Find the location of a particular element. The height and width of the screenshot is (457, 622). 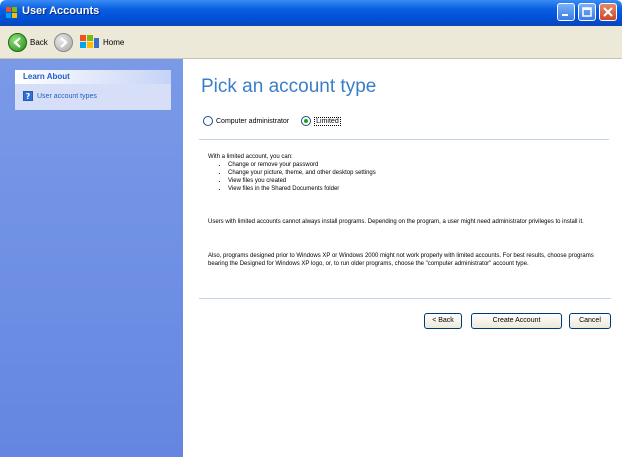

close-icon is located at coordinates (608, 12).